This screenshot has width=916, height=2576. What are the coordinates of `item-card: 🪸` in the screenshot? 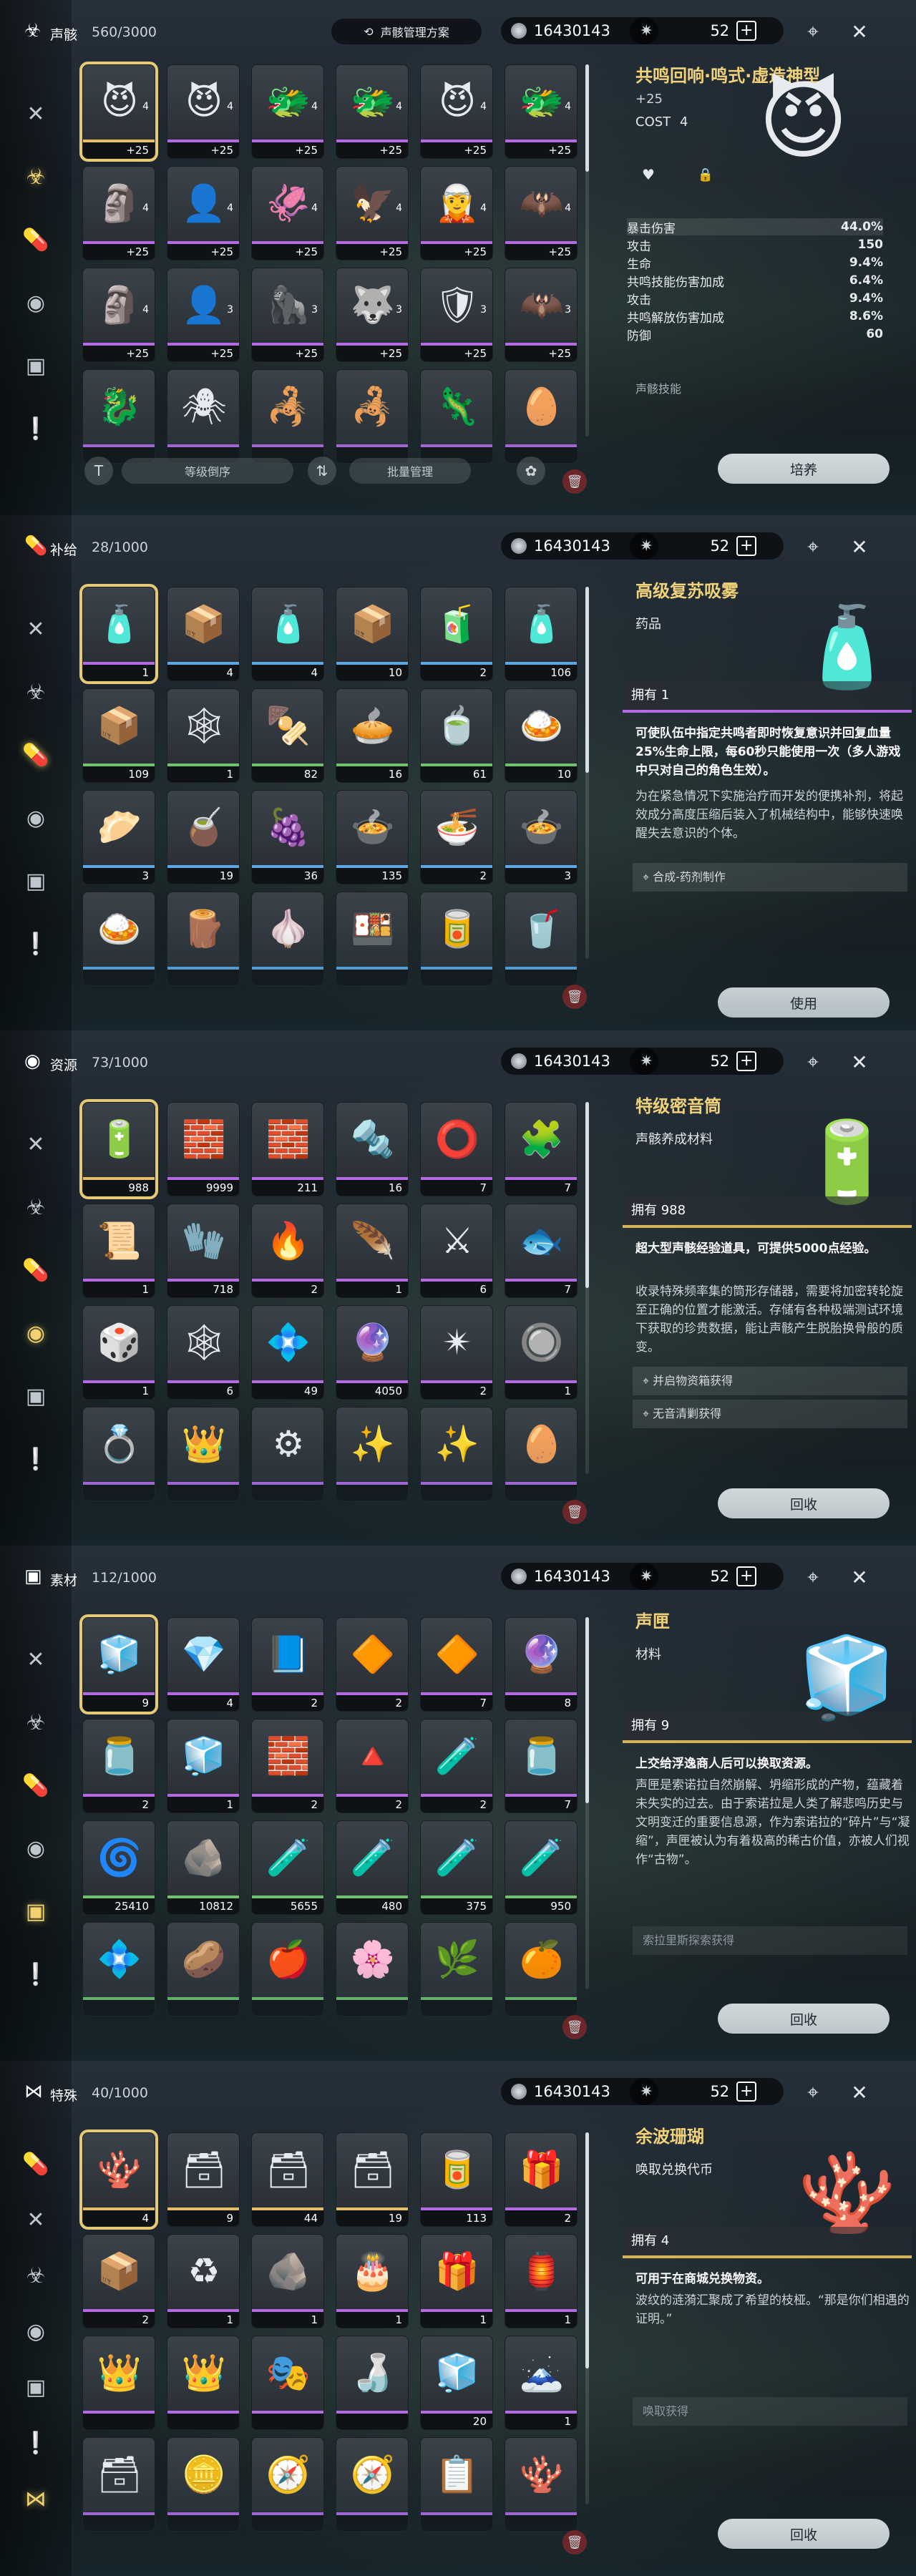 It's located at (541, 2484).